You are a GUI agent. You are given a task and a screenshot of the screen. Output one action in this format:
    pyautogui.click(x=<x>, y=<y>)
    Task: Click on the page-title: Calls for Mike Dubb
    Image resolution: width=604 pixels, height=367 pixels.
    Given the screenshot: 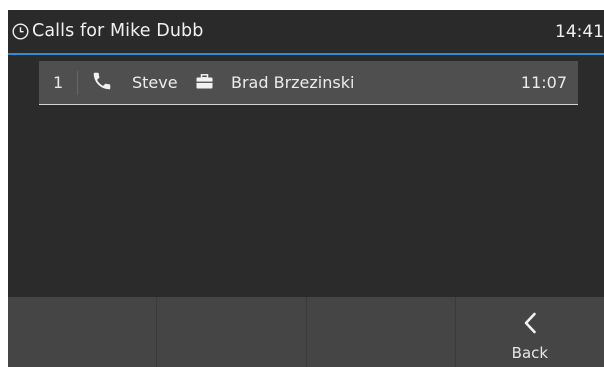 What is the action you would take?
    pyautogui.click(x=118, y=31)
    